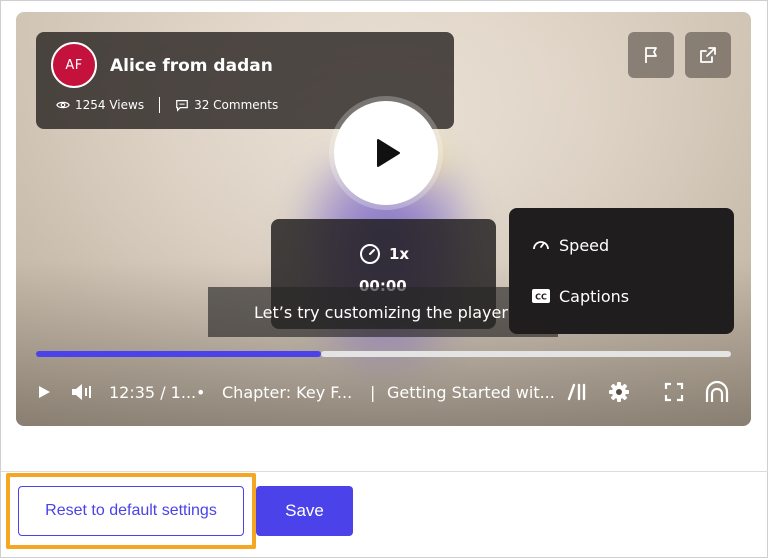  I want to click on stats-divider, so click(160, 105).